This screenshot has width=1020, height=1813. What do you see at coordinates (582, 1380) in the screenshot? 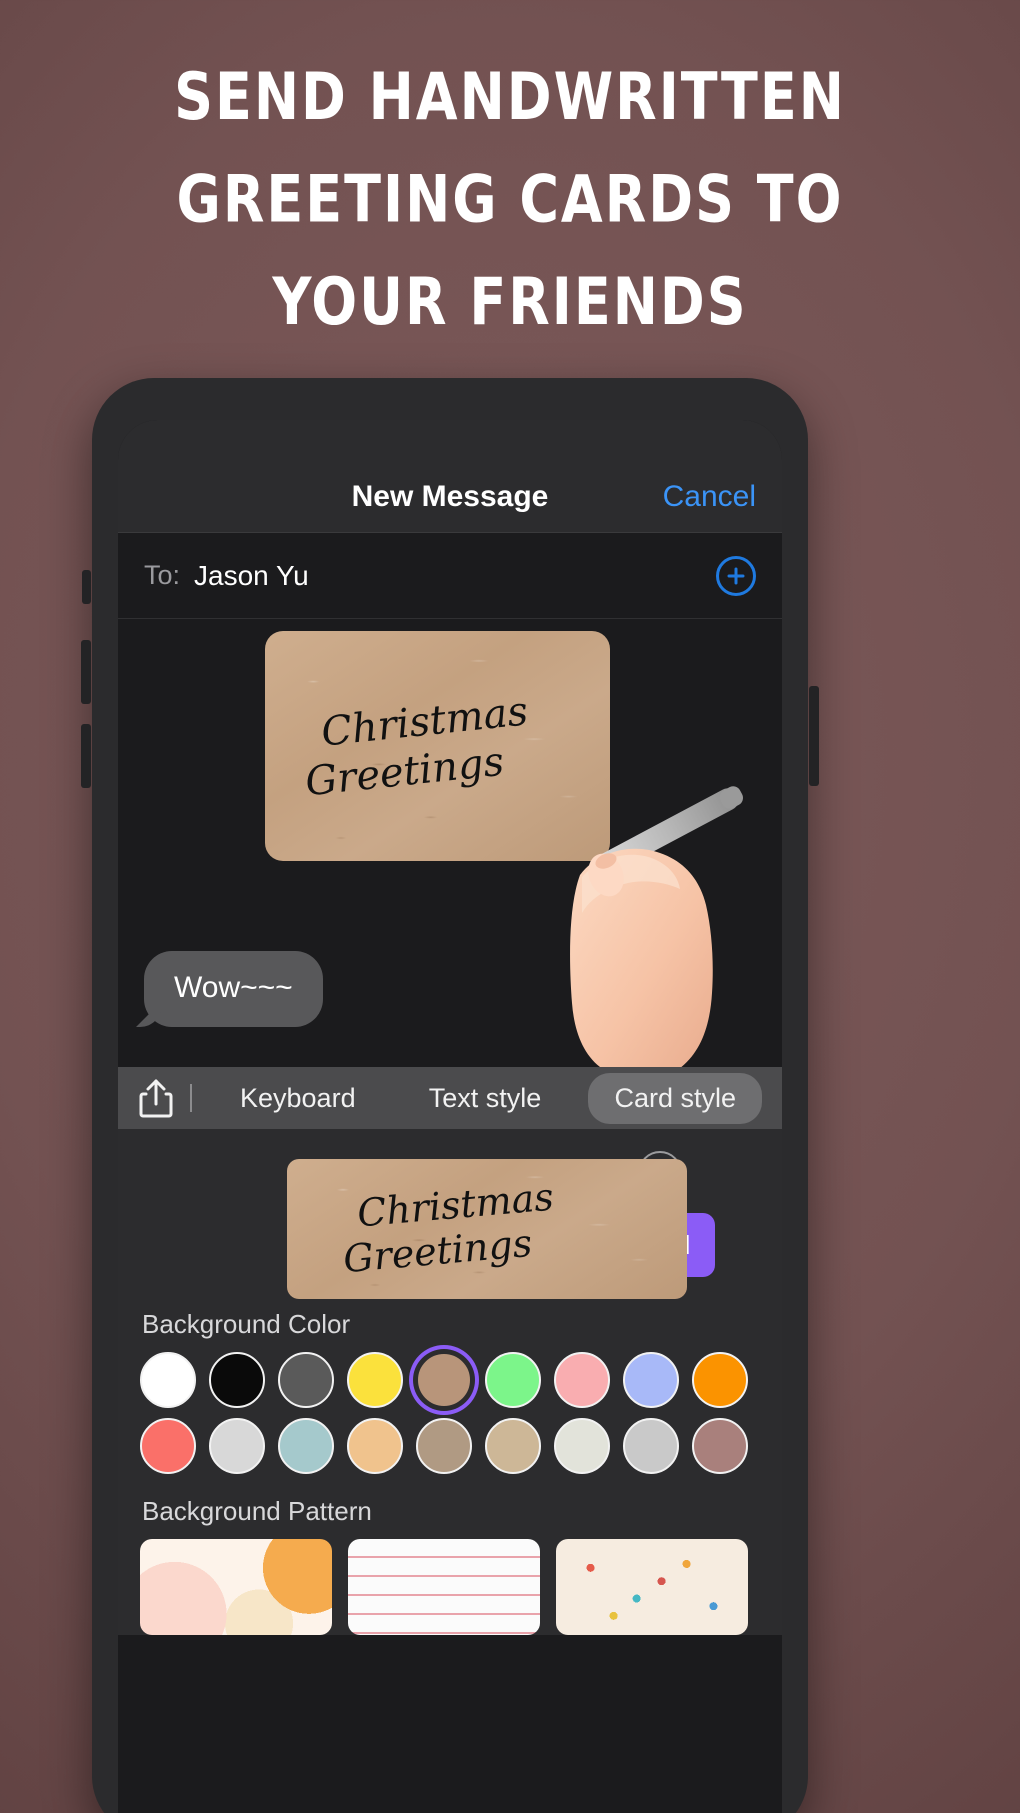
I see `color-swatch-pink` at bounding box center [582, 1380].